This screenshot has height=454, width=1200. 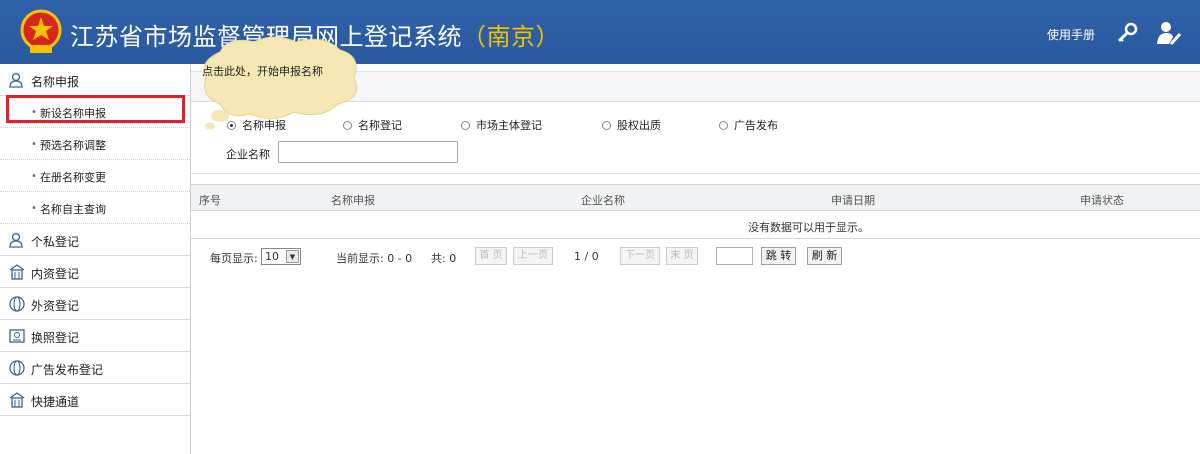 What do you see at coordinates (248, 154) in the screenshot?
I see `company-name-label: 企业名称` at bounding box center [248, 154].